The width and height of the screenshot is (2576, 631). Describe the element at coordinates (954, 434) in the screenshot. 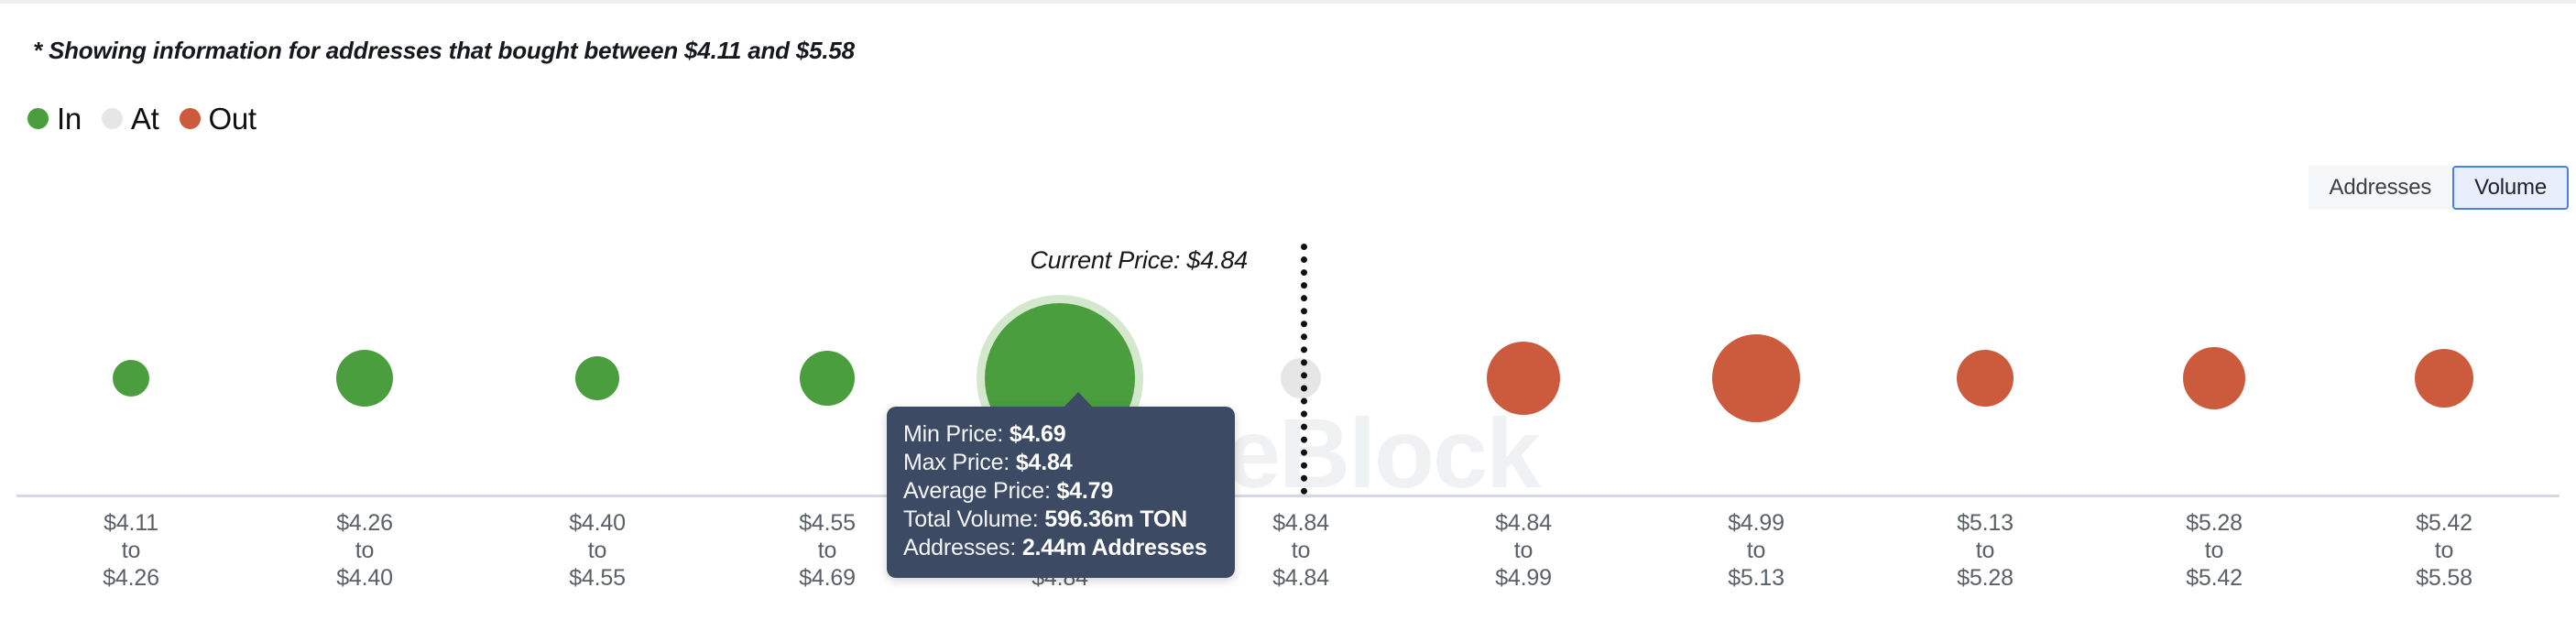

I see `tooltip-row-label: Min Price:` at that location.